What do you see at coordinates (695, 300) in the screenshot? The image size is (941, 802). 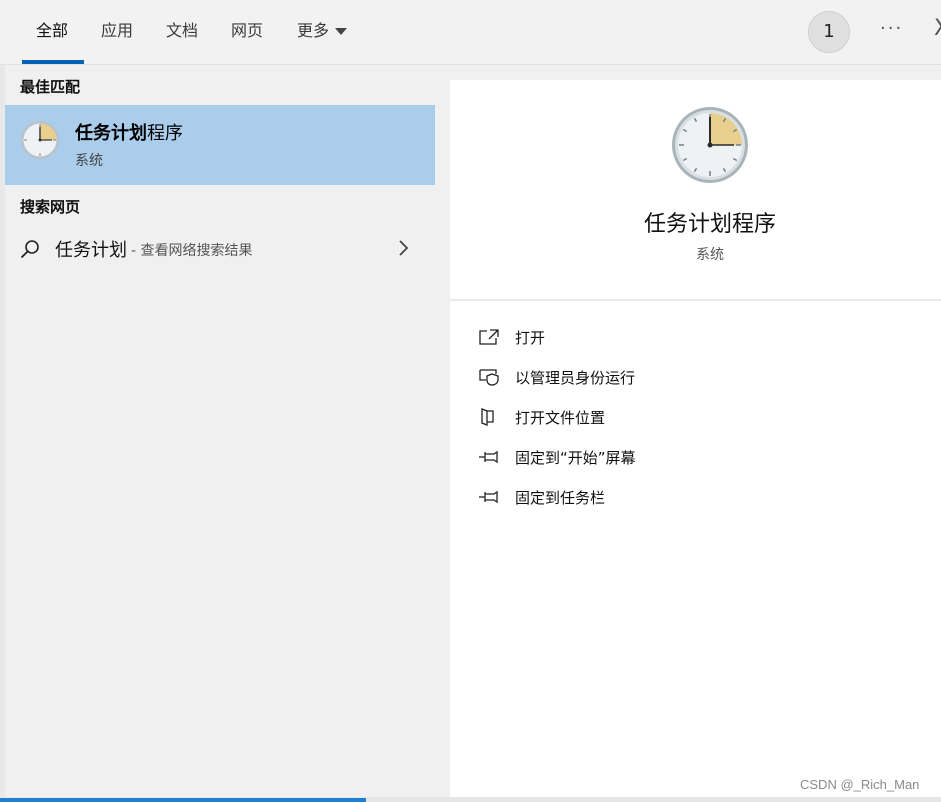 I see `divider` at bounding box center [695, 300].